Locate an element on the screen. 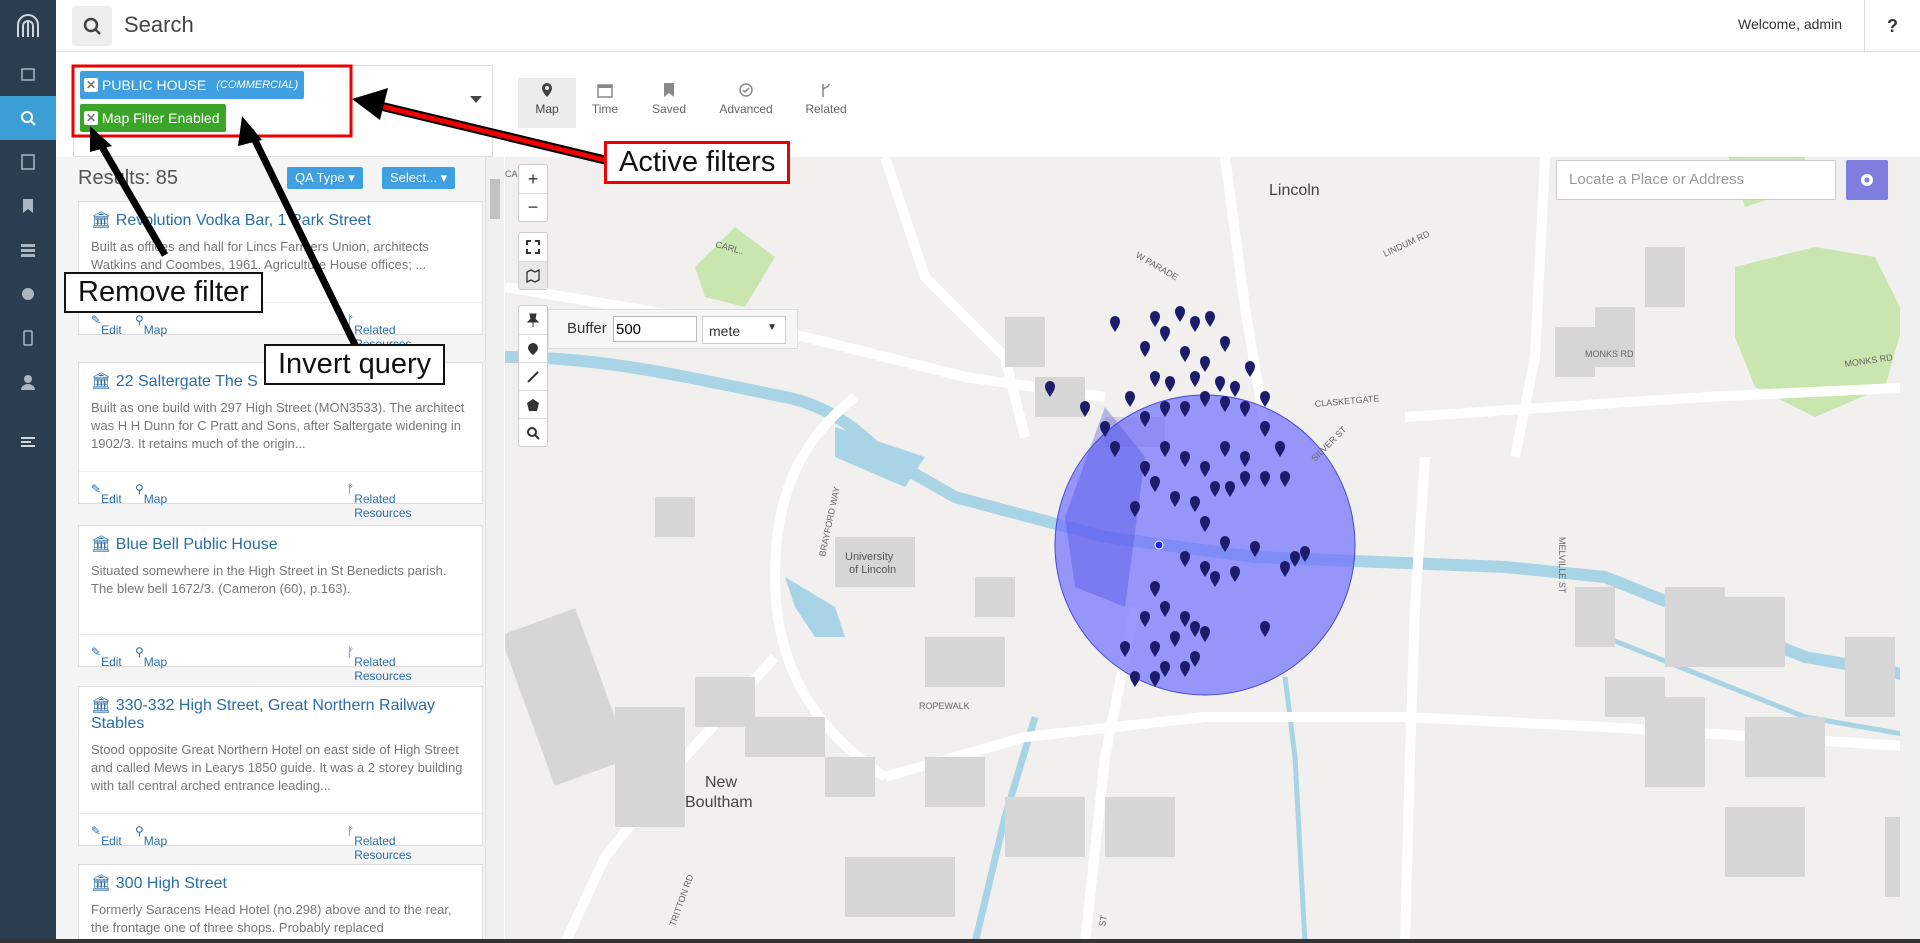 The height and width of the screenshot is (943, 1920). annotation-overlay is located at coordinates (339, 205).